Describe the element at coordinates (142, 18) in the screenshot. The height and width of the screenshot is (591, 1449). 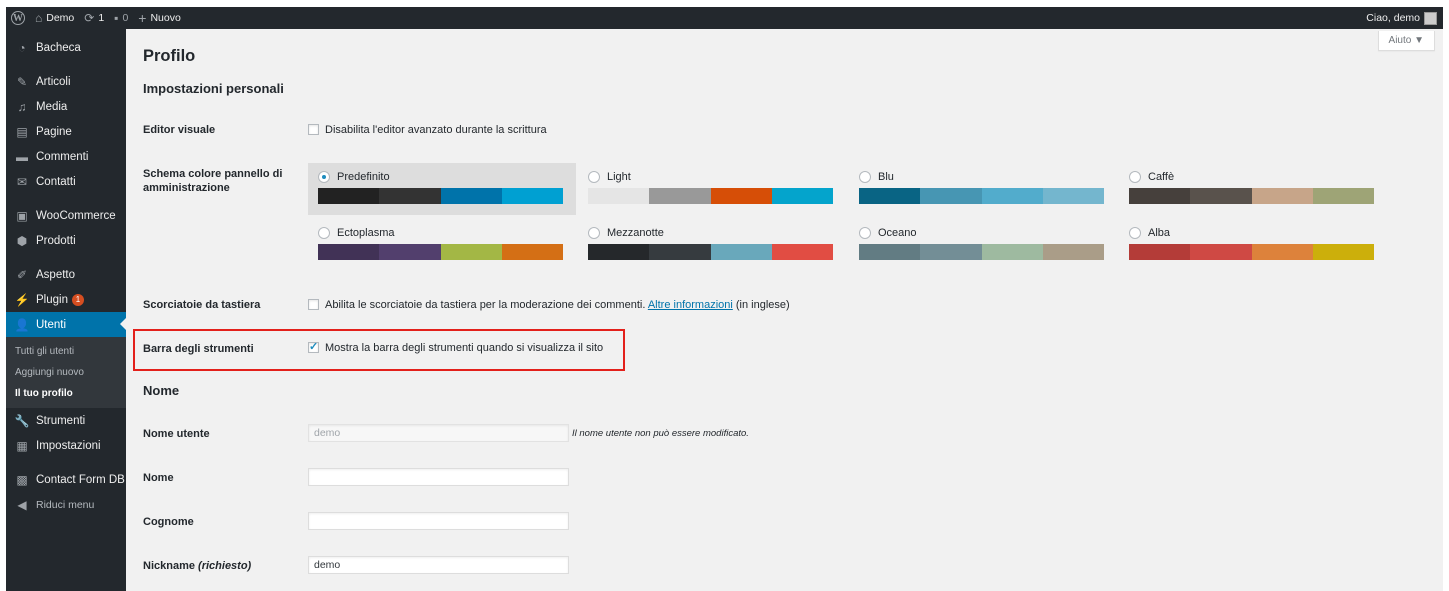
I see `plus-icon: +` at that location.